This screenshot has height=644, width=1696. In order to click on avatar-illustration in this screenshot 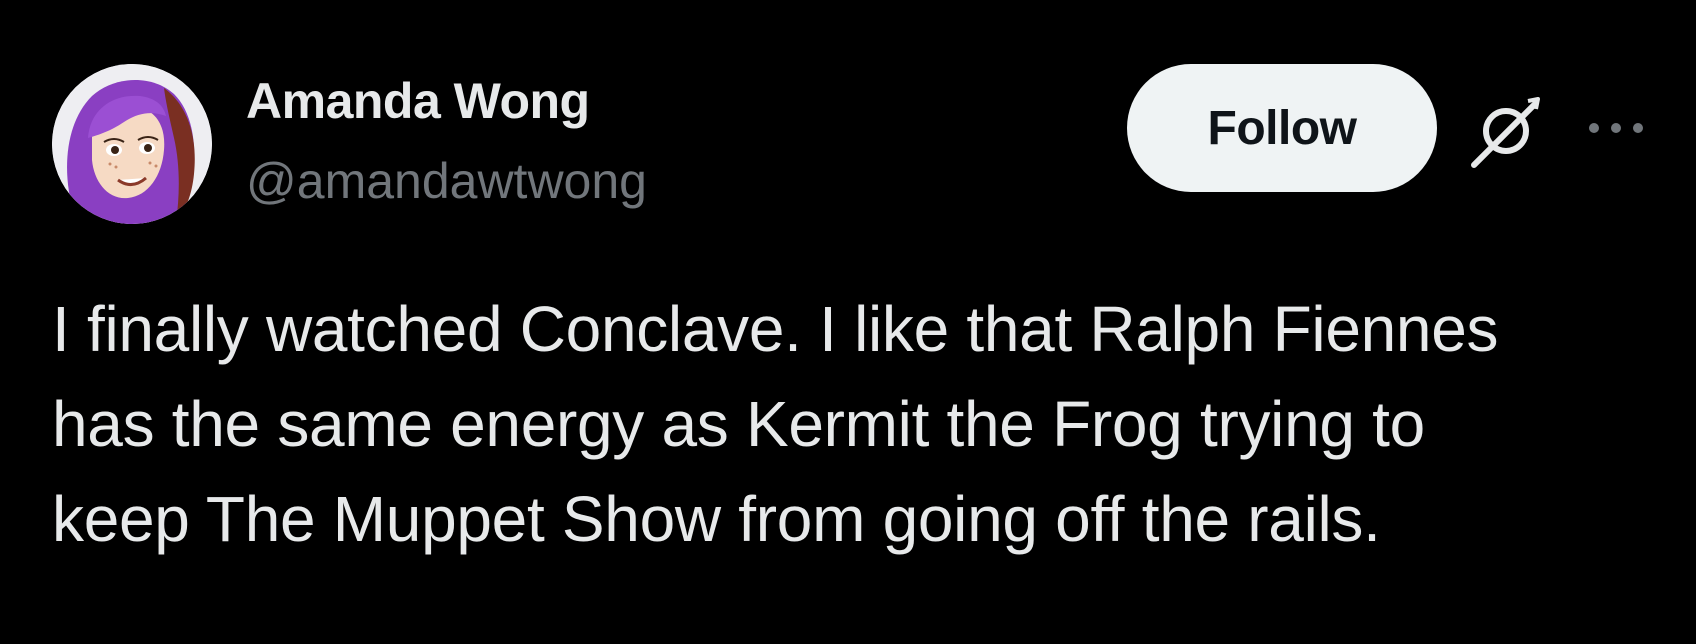, I will do `click(132, 144)`.